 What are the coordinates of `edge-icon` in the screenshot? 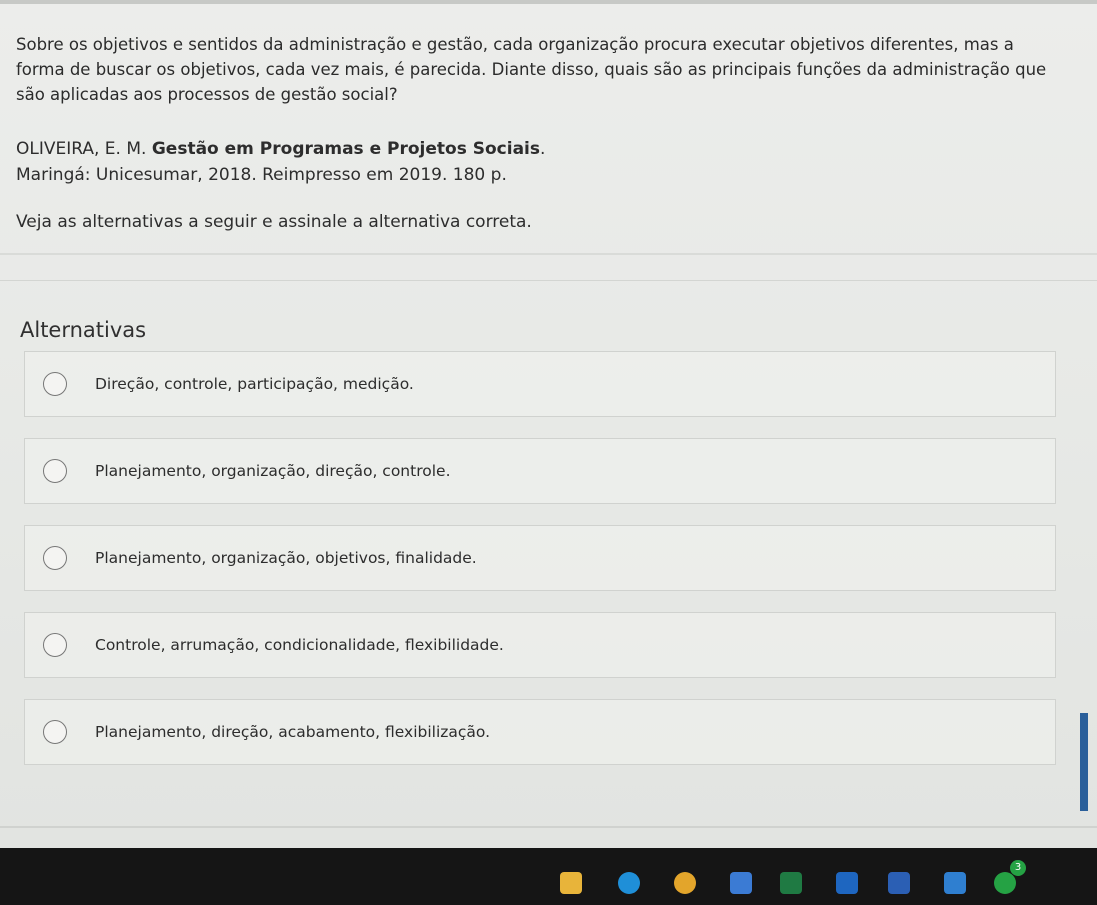 It's located at (629, 883).